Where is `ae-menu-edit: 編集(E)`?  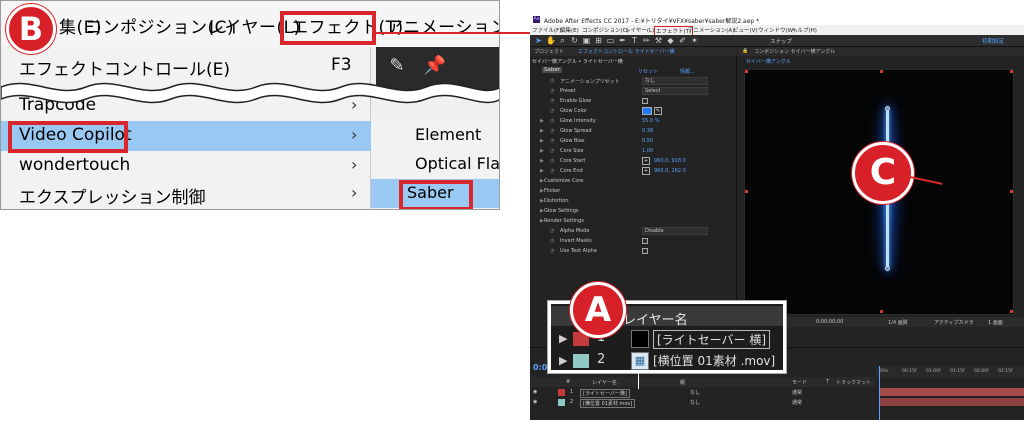
ae-menu-edit: 編集(E) is located at coordinates (569, 30).